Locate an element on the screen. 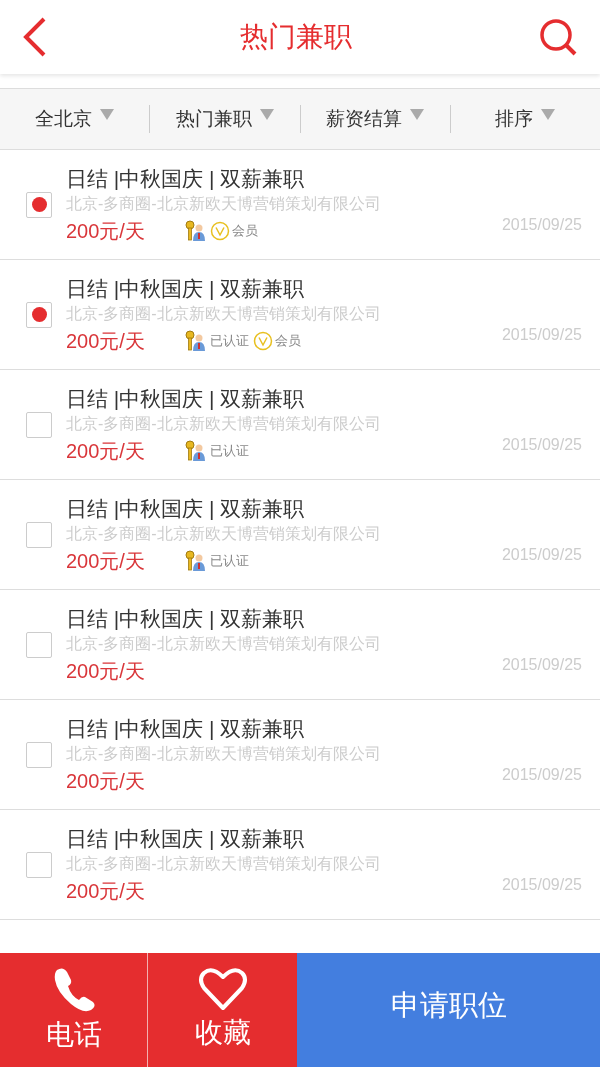  filter-dropdown: 薪资结算 is located at coordinates (375, 119).